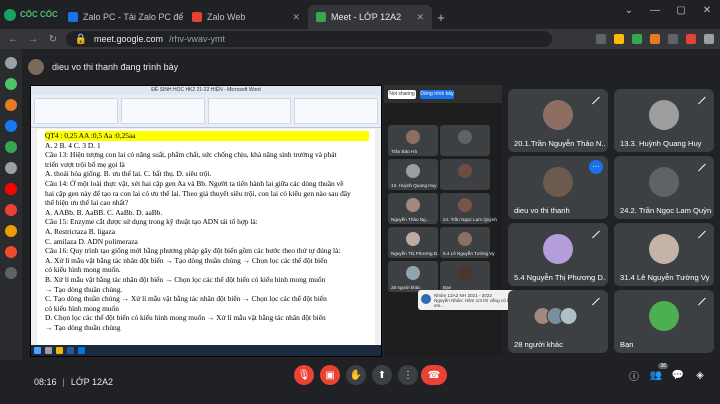 The width and height of the screenshot is (720, 404). I want to click on window-controls: ⌄ — ▢ ✕, so click(668, 10).